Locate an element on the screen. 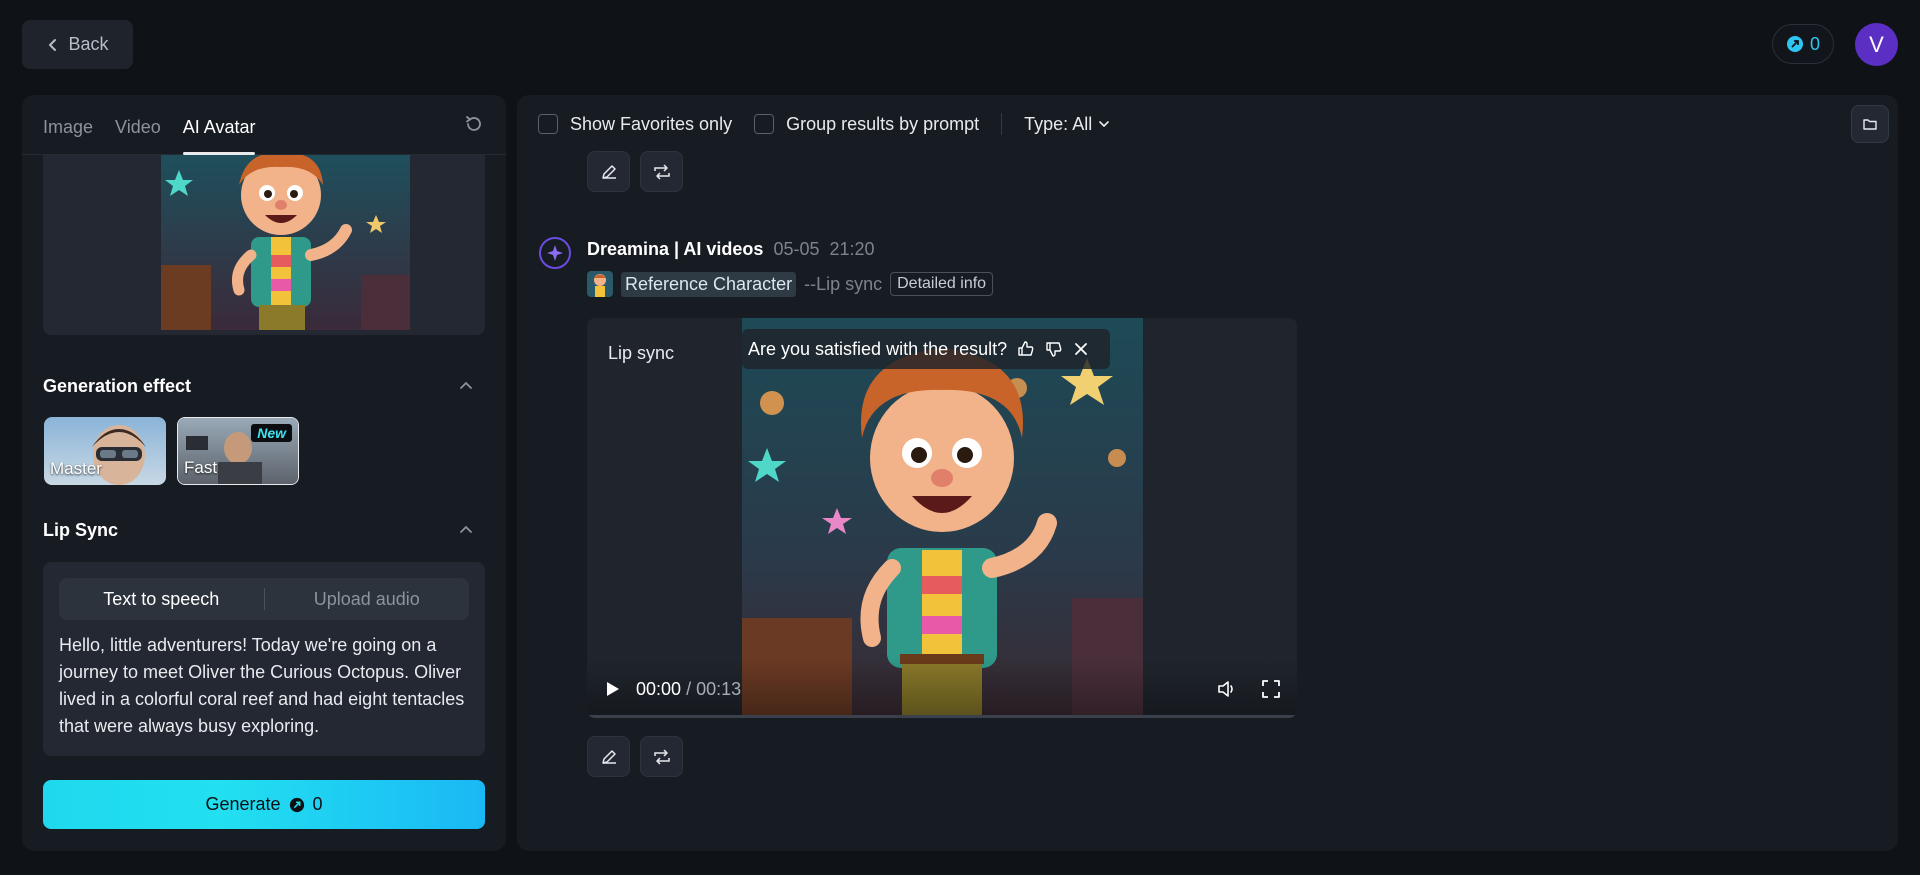 This screenshot has width=1920, height=875. folder-button is located at coordinates (1870, 124).